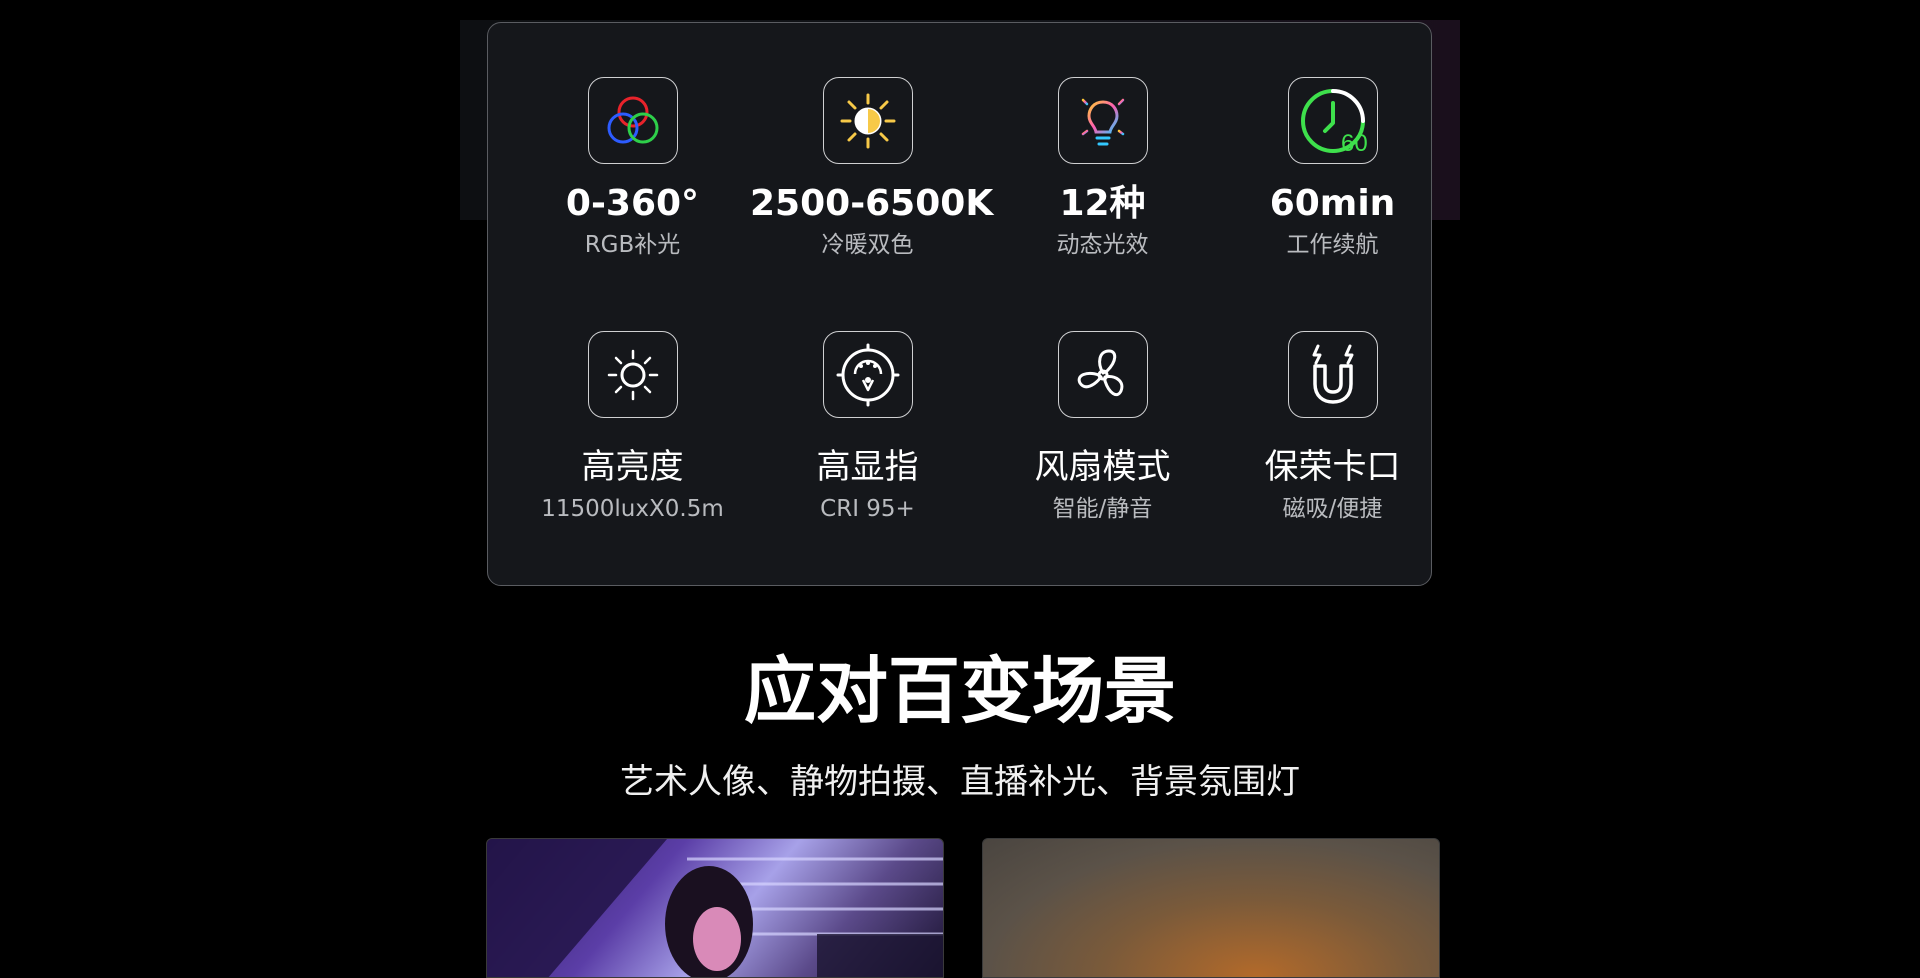  Describe the element at coordinates (1102, 509) in the screenshot. I see `spec-label: 智能/静音` at that location.